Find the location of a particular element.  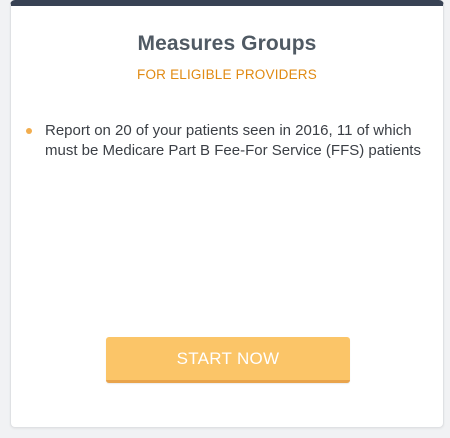

start-now-button: START NOW is located at coordinates (228, 360).